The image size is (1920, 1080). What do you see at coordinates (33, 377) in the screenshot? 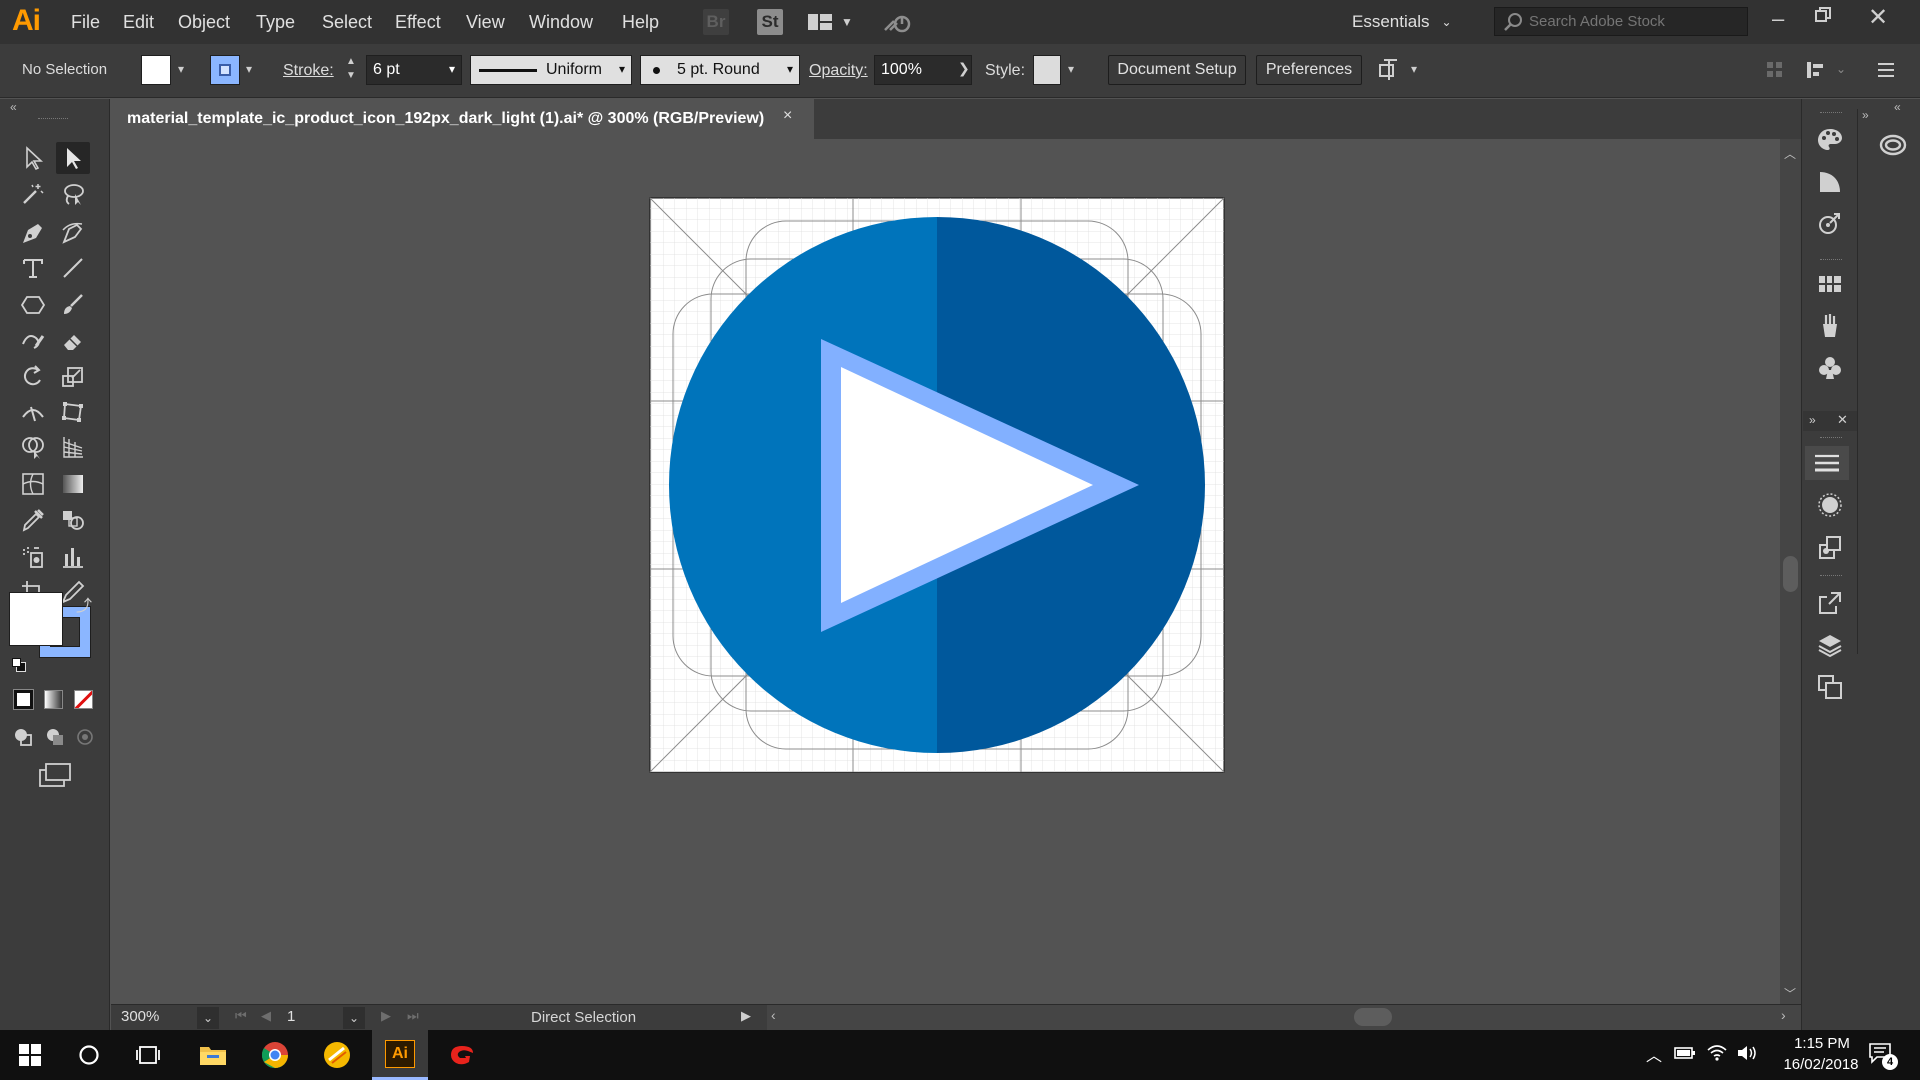
I see `rotate-tool` at bounding box center [33, 377].